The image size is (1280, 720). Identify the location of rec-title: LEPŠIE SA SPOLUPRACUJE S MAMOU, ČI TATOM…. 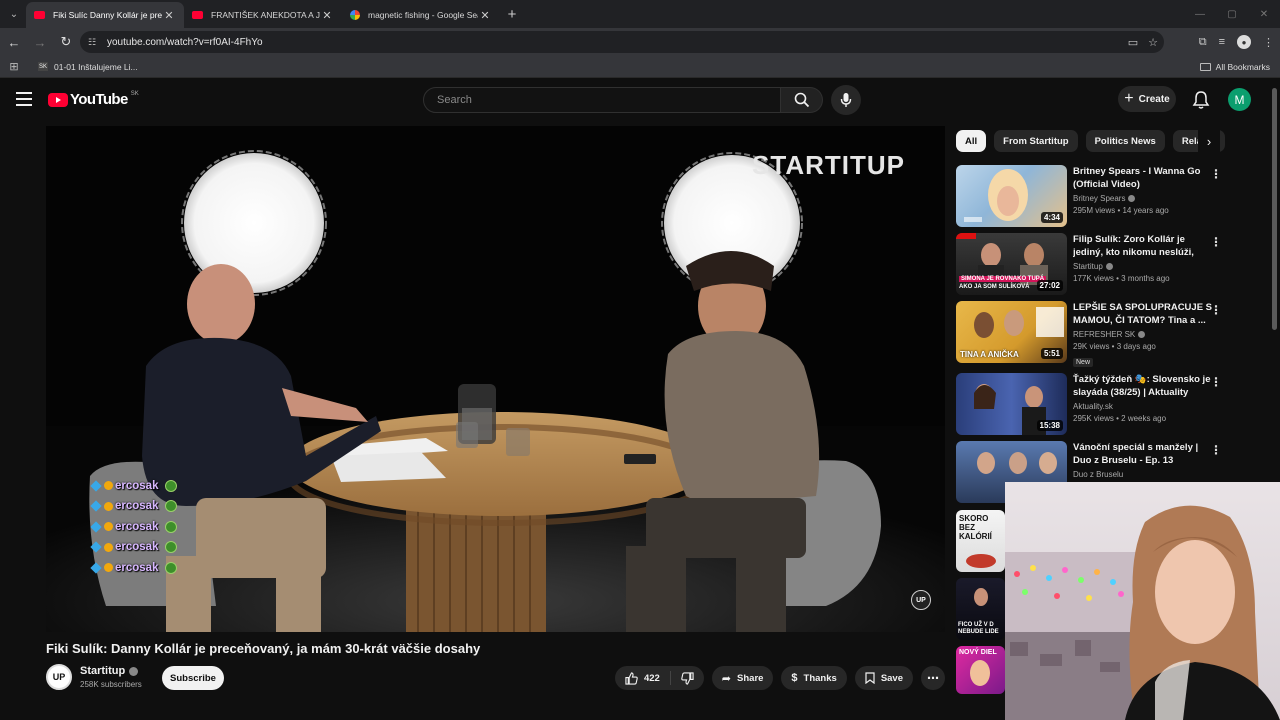
(1143, 314).